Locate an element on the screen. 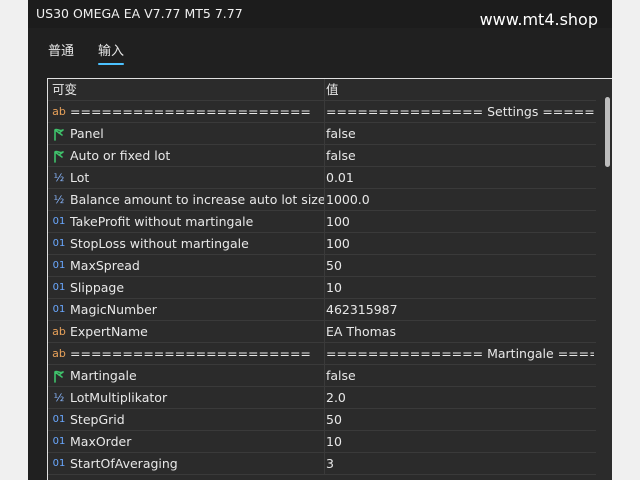  parameter-name-cell: ab ExpertName is located at coordinates (186, 331).